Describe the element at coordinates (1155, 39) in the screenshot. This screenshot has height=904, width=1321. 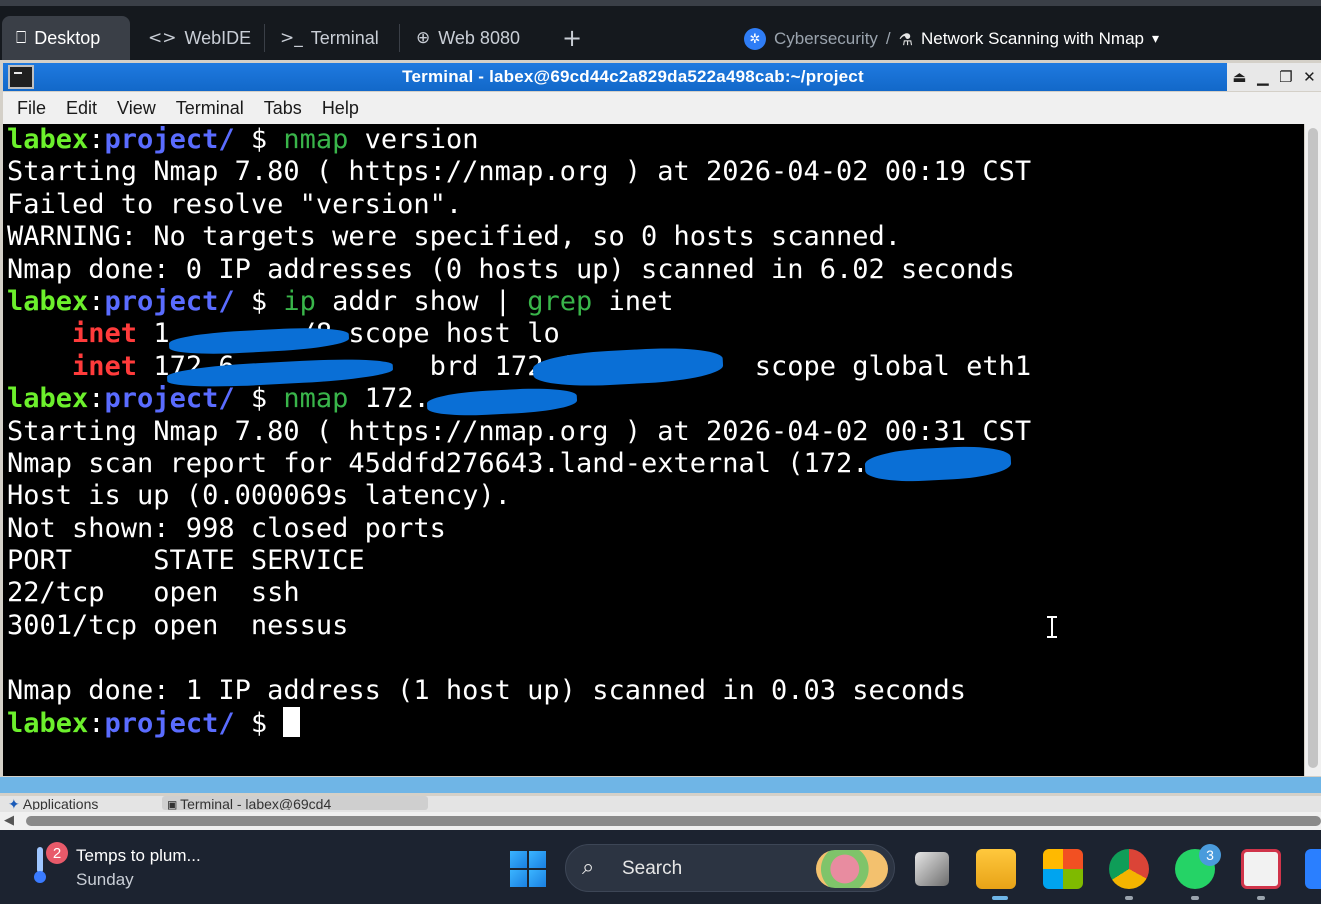
I see `chevron-down-icon: ▾` at that location.